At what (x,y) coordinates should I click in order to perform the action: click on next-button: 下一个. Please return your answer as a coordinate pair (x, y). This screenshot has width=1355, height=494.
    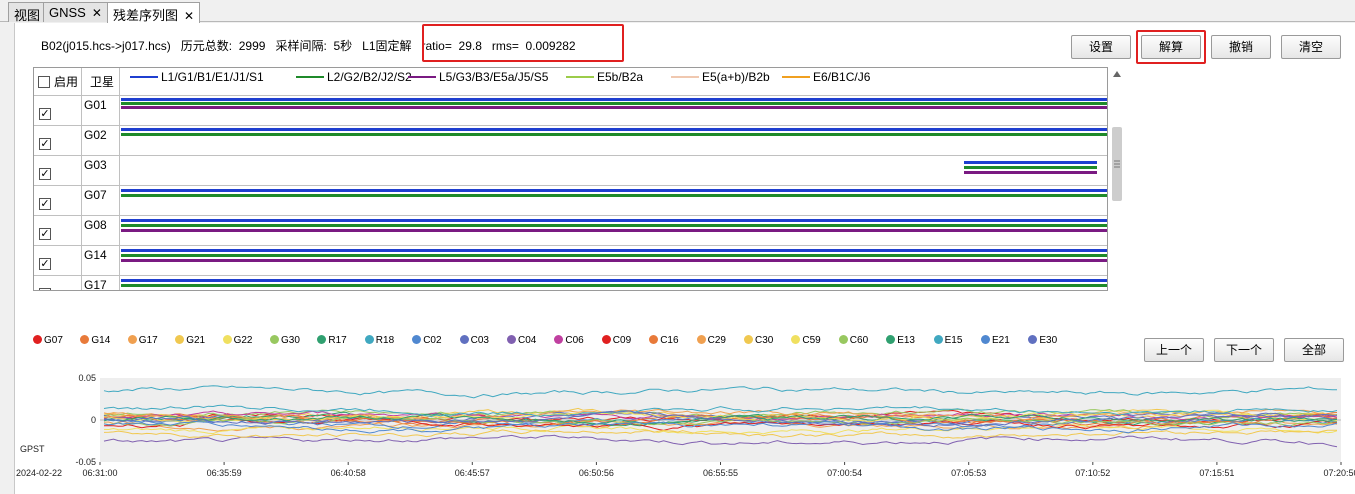
    Looking at the image, I should click on (1244, 350).